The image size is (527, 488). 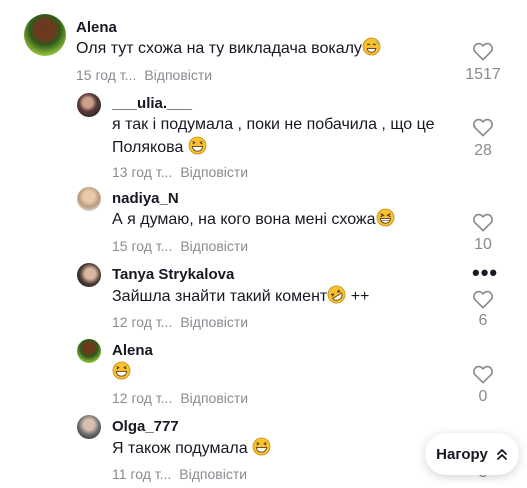 I want to click on comment-meta: 13 год т... Відповісти, so click(x=180, y=172).